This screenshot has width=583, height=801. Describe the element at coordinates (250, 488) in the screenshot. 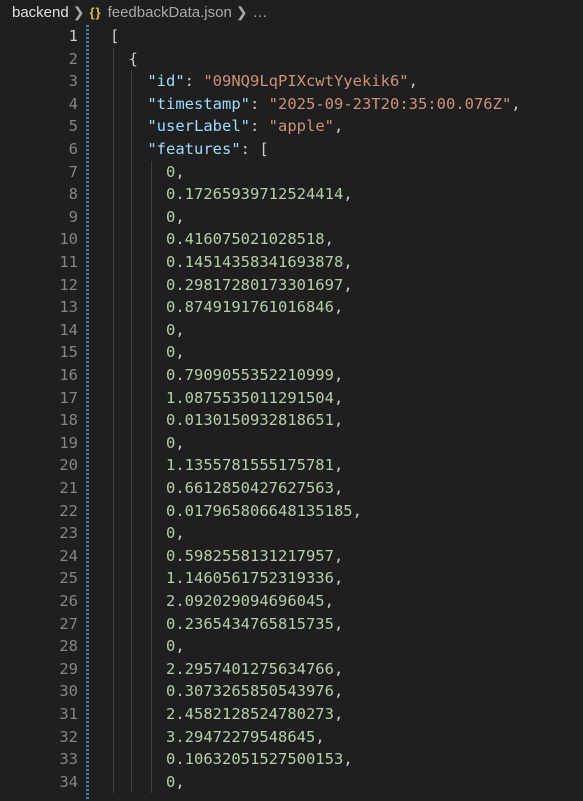

I see `token-num: 0.6612850427627563` at that location.